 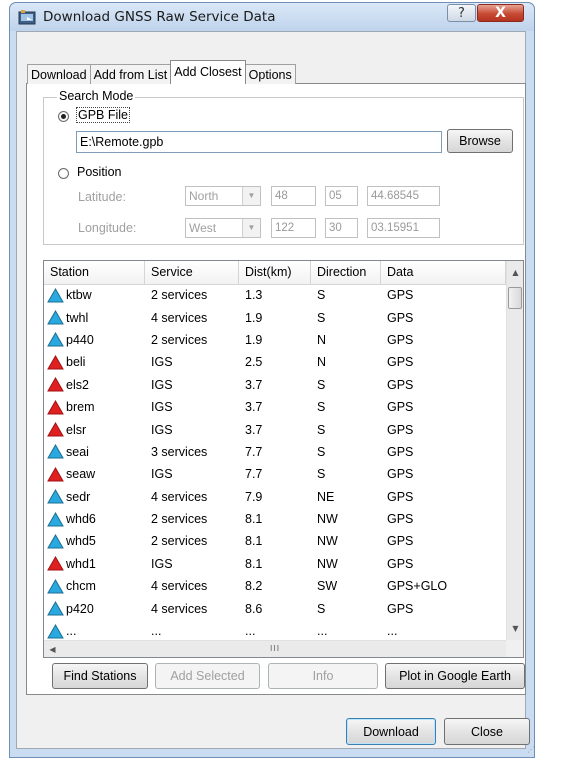 What do you see at coordinates (515, 272) in the screenshot?
I see `scroll-up-icon: ▲` at bounding box center [515, 272].